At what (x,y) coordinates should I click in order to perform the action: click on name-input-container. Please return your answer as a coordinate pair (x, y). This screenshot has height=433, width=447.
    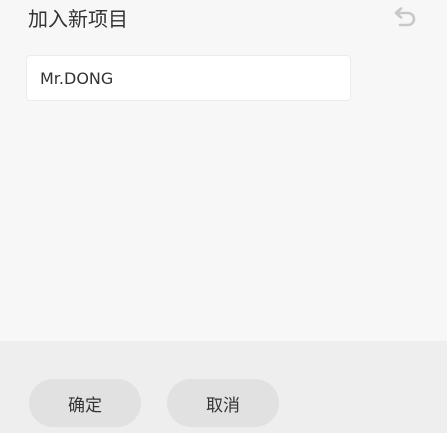
    Looking at the image, I should click on (188, 78).